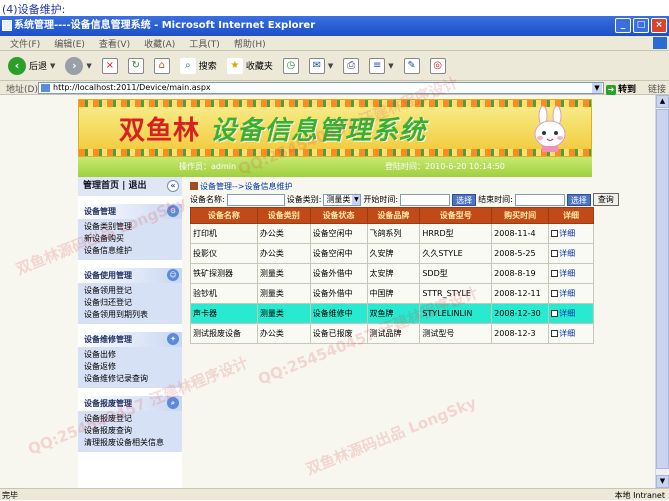 The image size is (669, 501). Describe the element at coordinates (133, 367) in the screenshot. I see `sidebar-item-repair-return: 设备返修` at that location.